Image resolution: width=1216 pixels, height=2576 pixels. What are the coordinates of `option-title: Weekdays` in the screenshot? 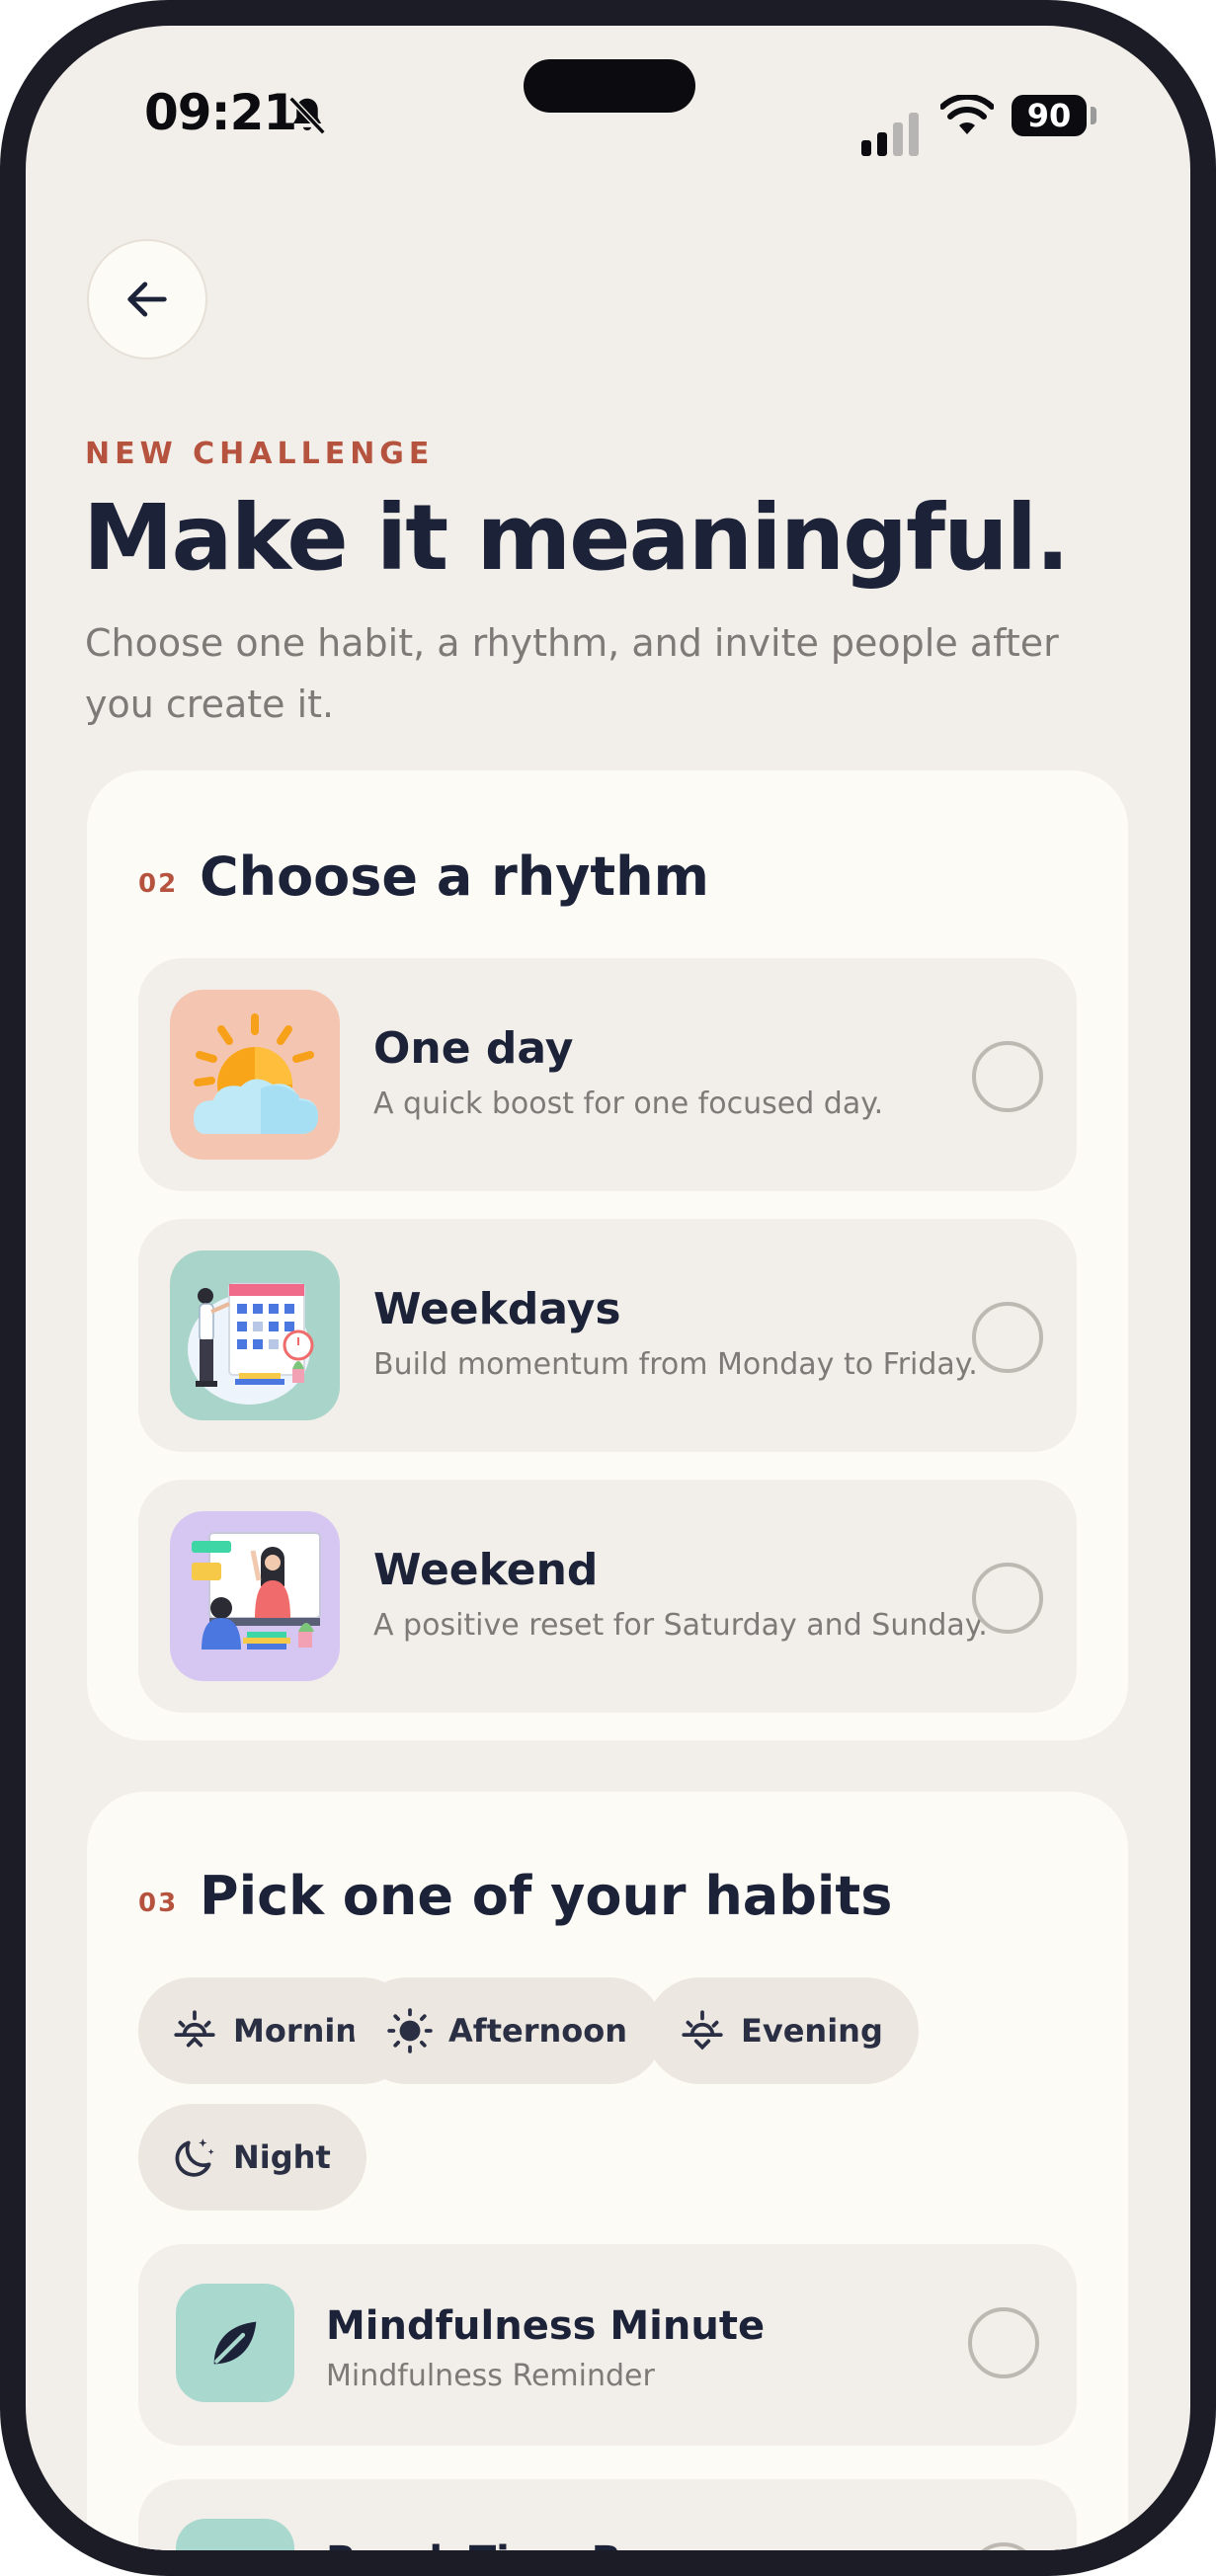 It's located at (497, 1309).